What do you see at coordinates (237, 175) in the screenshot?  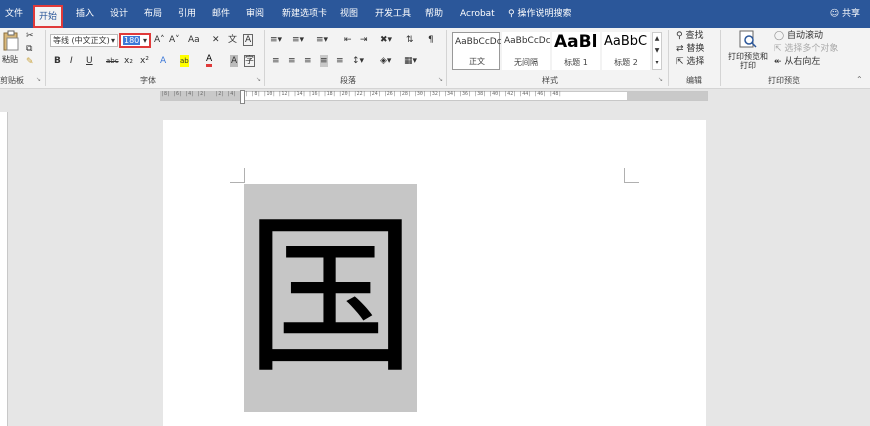 I see `margin-corner-mark` at bounding box center [237, 175].